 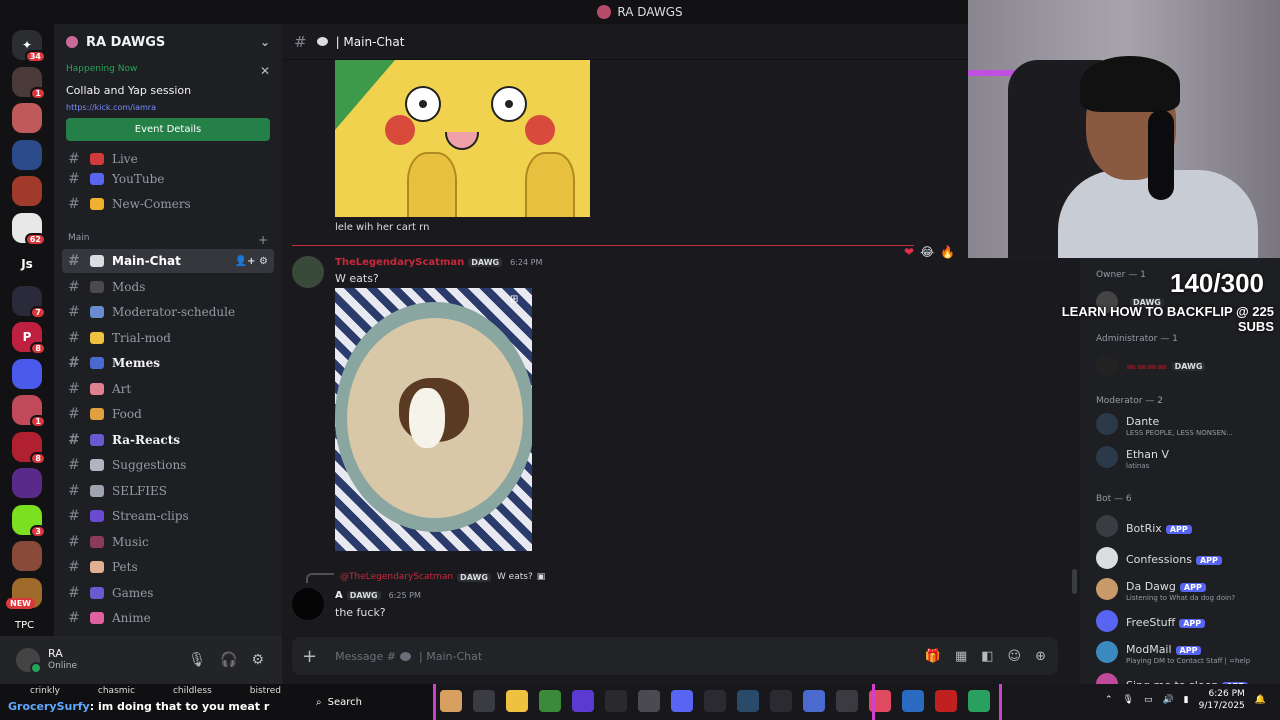 What do you see at coordinates (168, 516) in the screenshot?
I see `channel-stream-clips: # Stream-clips` at bounding box center [168, 516].